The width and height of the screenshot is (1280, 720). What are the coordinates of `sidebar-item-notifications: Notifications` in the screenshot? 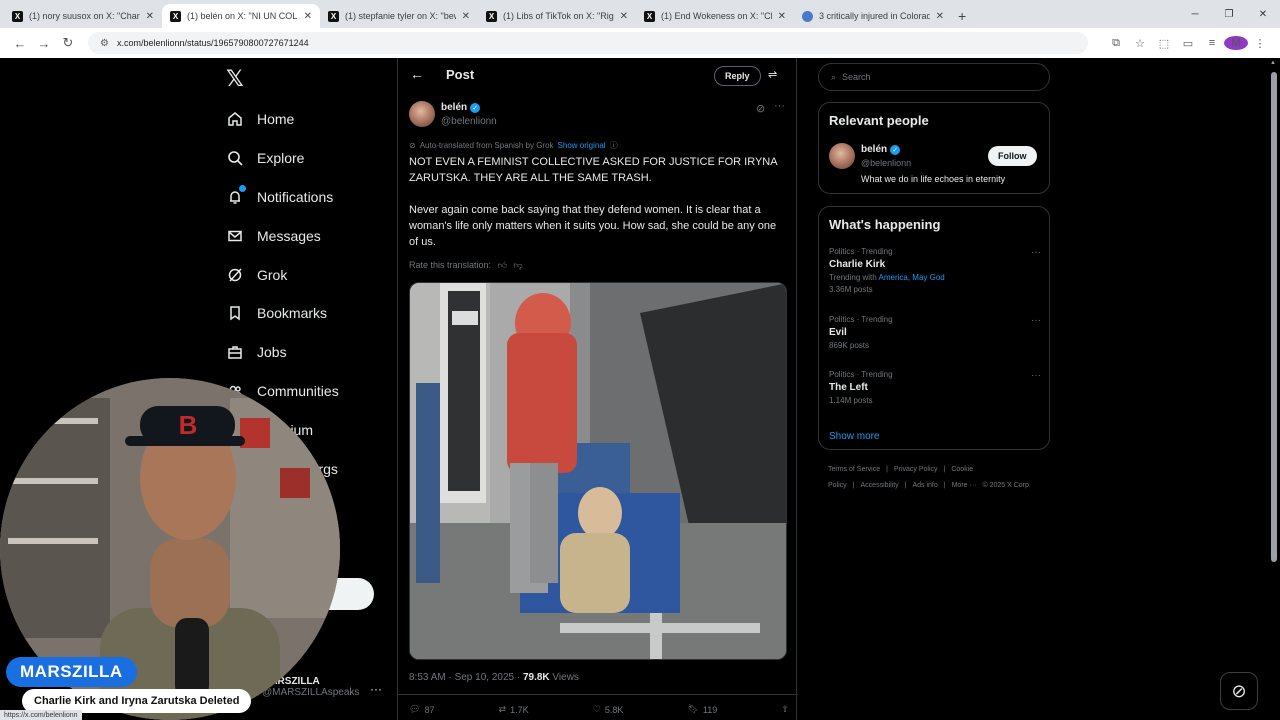 It's located at (282, 197).